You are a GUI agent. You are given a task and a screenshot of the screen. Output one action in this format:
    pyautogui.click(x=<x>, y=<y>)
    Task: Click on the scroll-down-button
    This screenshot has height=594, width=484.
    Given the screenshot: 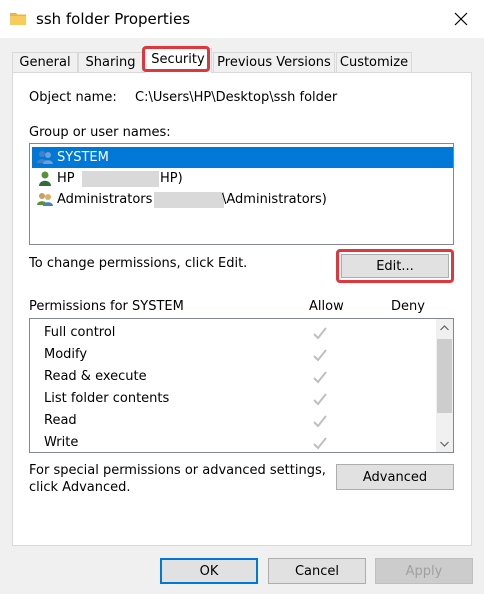 What is the action you would take?
    pyautogui.click(x=444, y=443)
    